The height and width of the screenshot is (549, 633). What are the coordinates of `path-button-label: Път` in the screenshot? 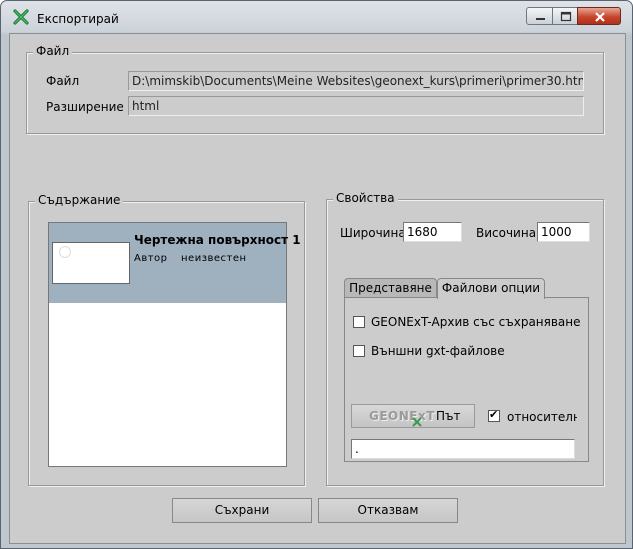 It's located at (448, 416).